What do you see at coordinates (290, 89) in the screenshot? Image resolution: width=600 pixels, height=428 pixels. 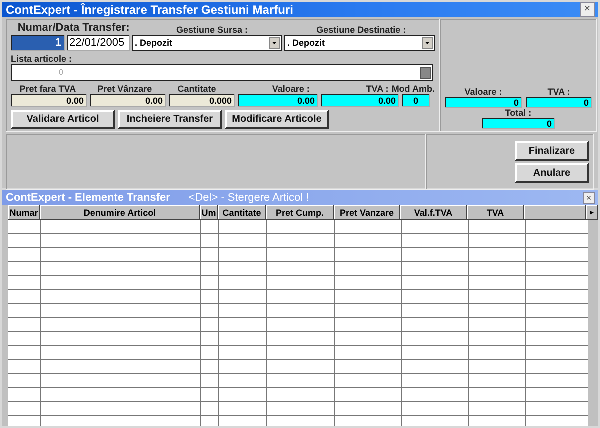 I see `field-label: Valoare :` at bounding box center [290, 89].